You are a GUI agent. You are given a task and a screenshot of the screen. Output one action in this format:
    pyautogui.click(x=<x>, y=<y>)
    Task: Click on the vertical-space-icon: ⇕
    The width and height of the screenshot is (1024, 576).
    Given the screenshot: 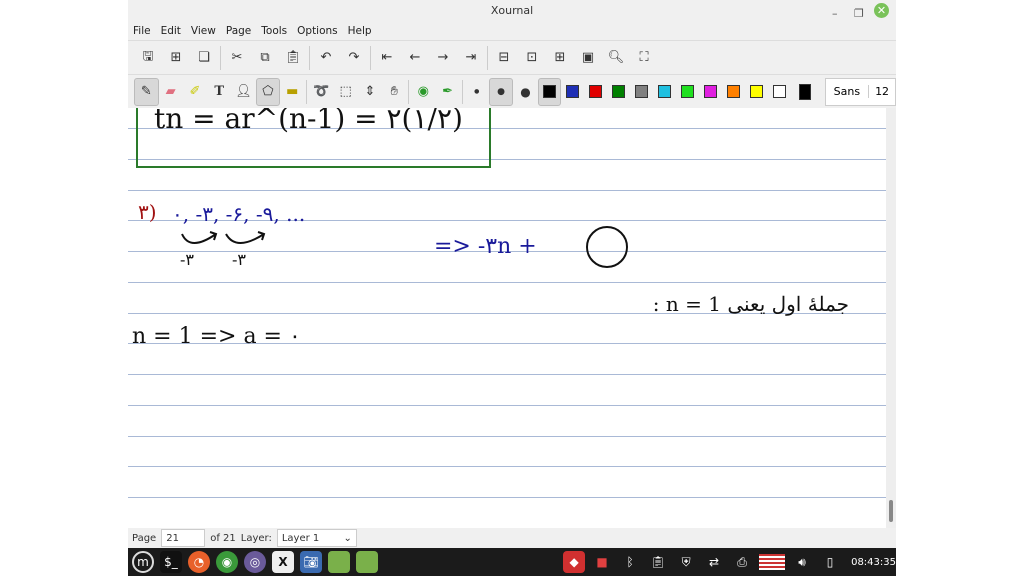 What is the action you would take?
    pyautogui.click(x=370, y=92)
    